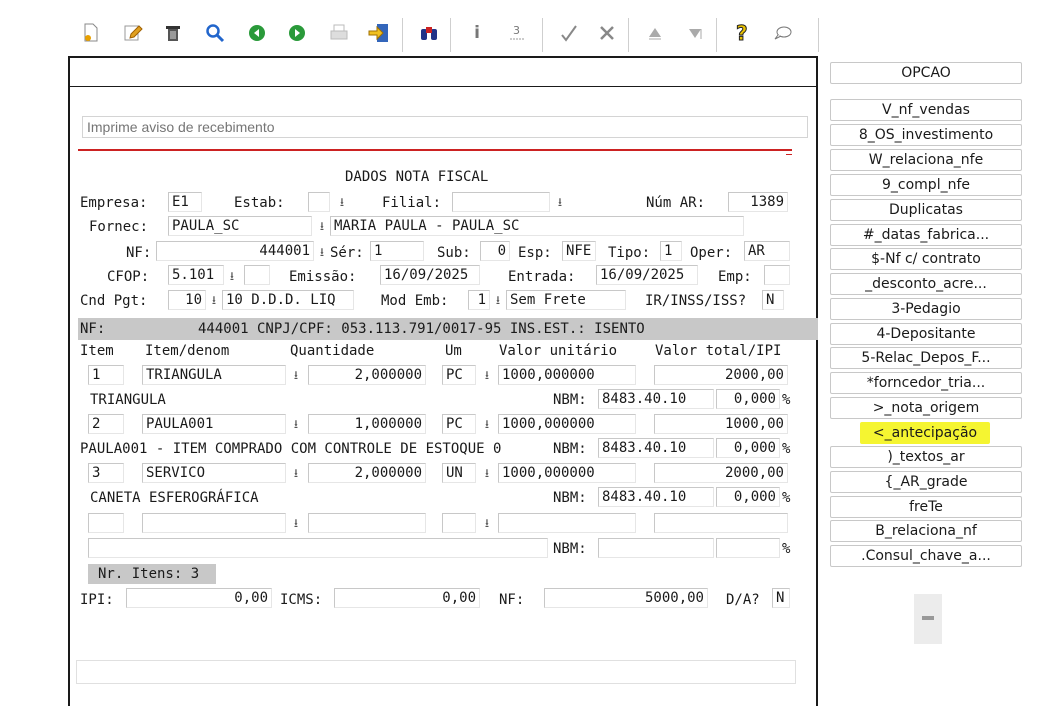 The height and width of the screenshot is (708, 1062). Describe the element at coordinates (721, 424) in the screenshot. I see `item-total-field: 1000,00` at that location.